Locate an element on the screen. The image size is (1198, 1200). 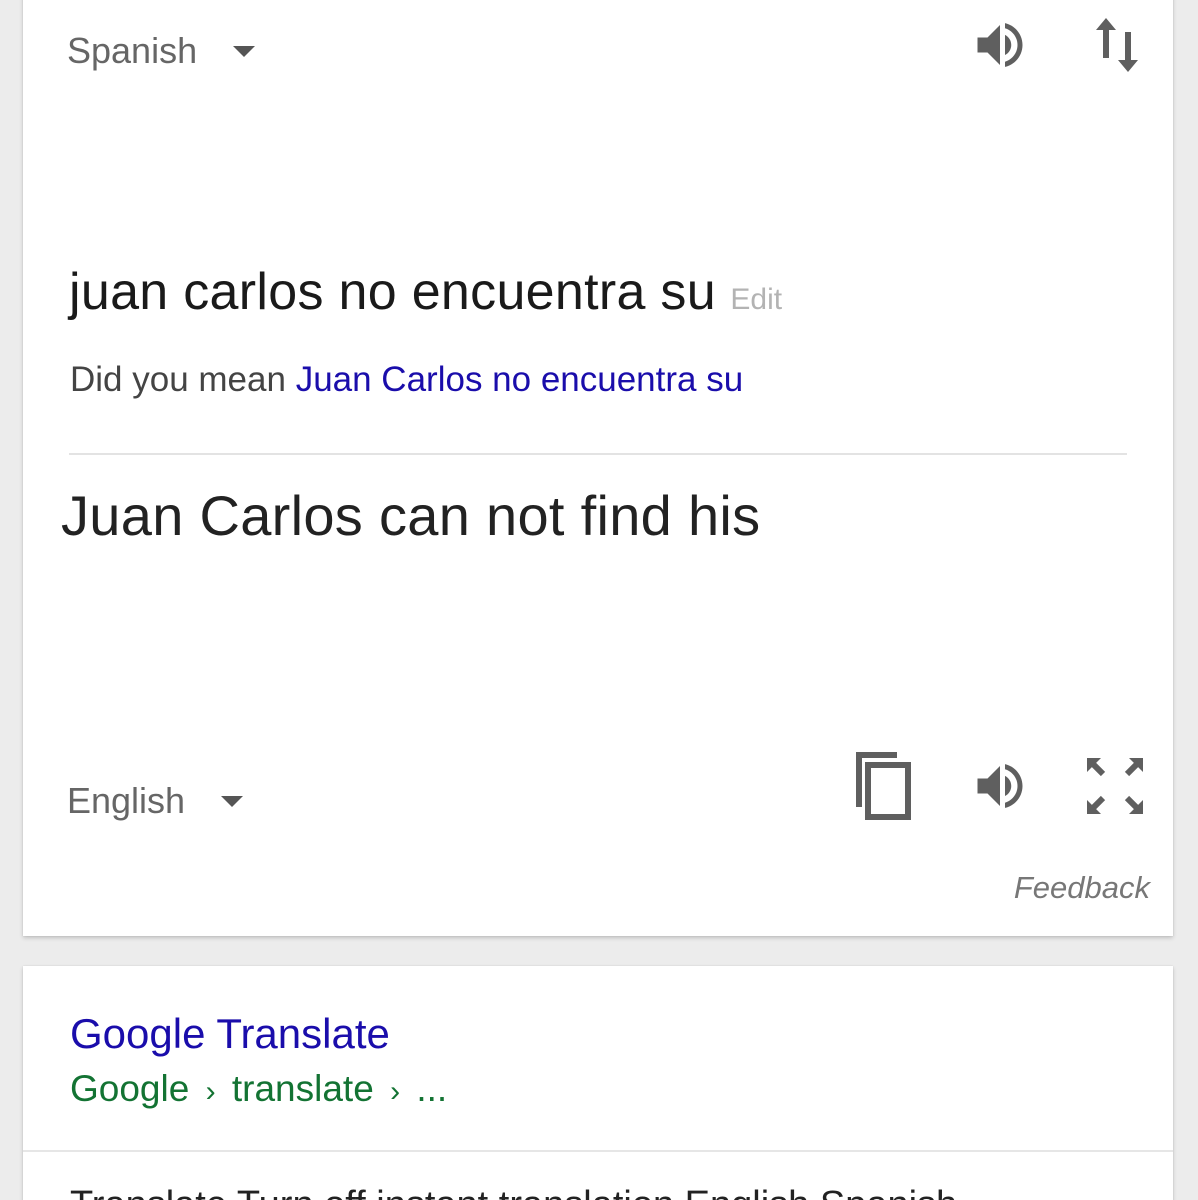
source-language-label: Spanish is located at coordinates (132, 50).